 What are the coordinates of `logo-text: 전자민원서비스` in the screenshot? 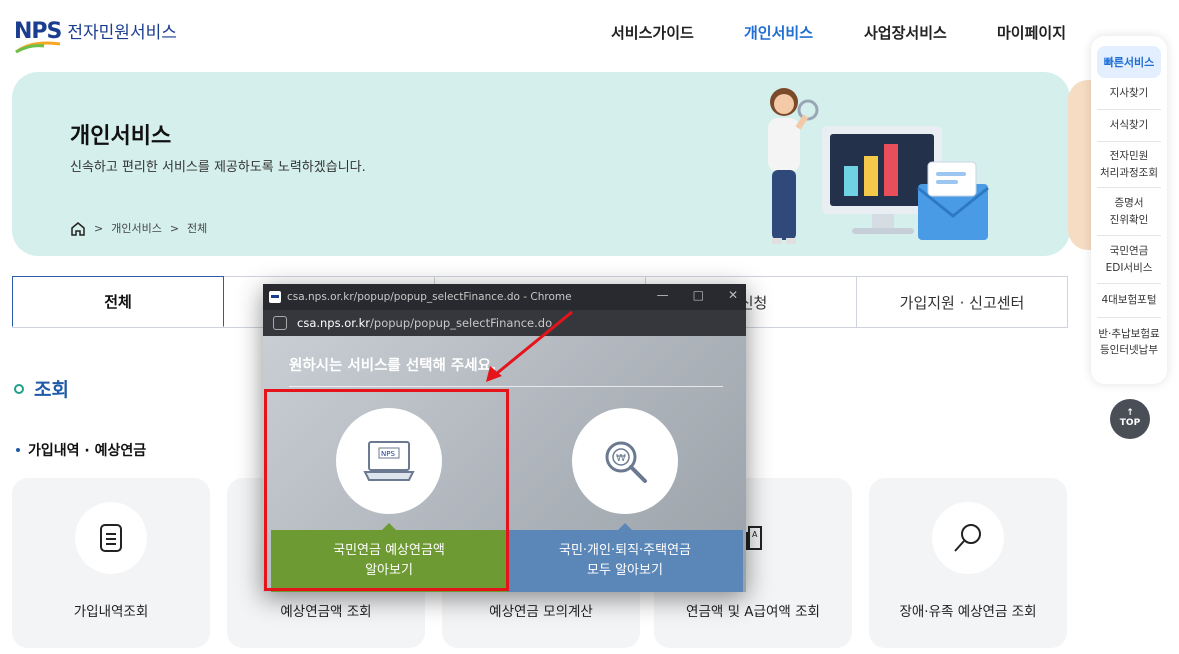 It's located at (122, 33).